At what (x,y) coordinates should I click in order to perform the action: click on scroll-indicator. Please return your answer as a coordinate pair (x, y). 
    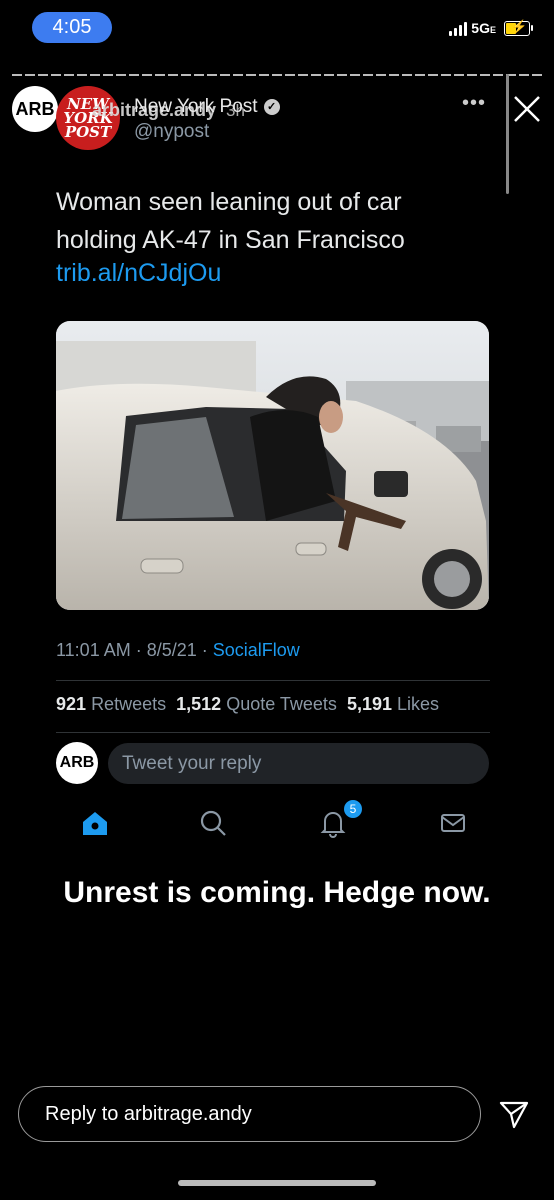
    Looking at the image, I should click on (507, 134).